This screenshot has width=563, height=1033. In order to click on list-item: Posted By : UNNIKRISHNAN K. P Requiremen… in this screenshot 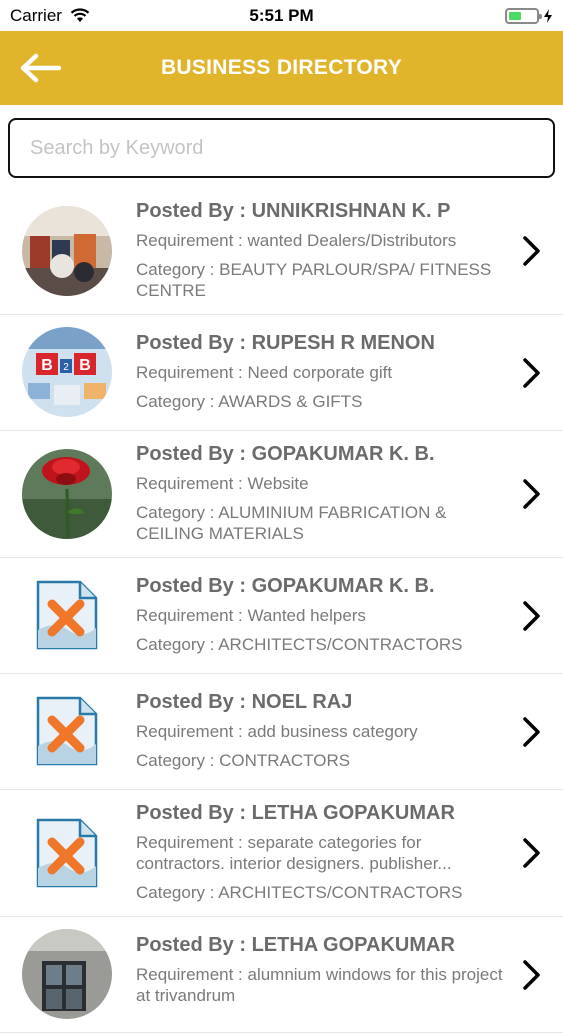, I will do `click(281, 251)`.